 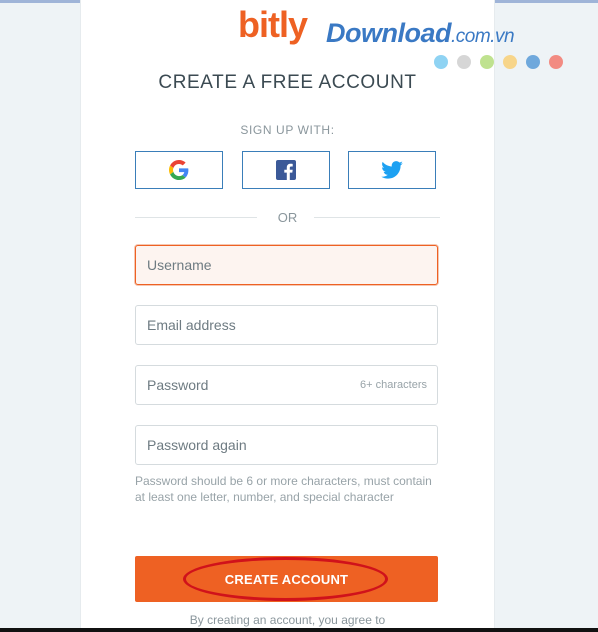 I want to click on watermark-site: Download.com.vn, so click(x=420, y=33).